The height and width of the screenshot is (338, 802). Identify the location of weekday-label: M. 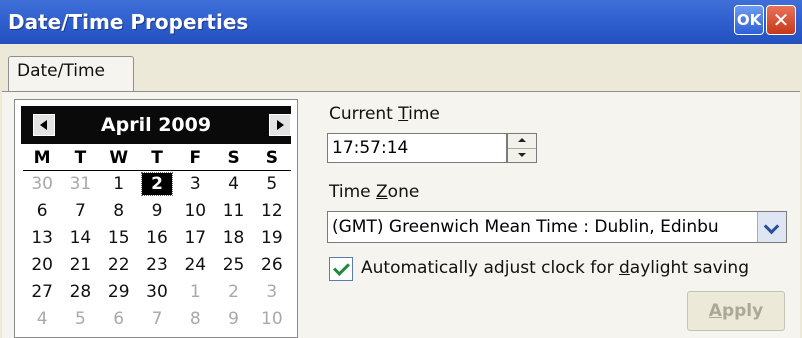
(42, 158).